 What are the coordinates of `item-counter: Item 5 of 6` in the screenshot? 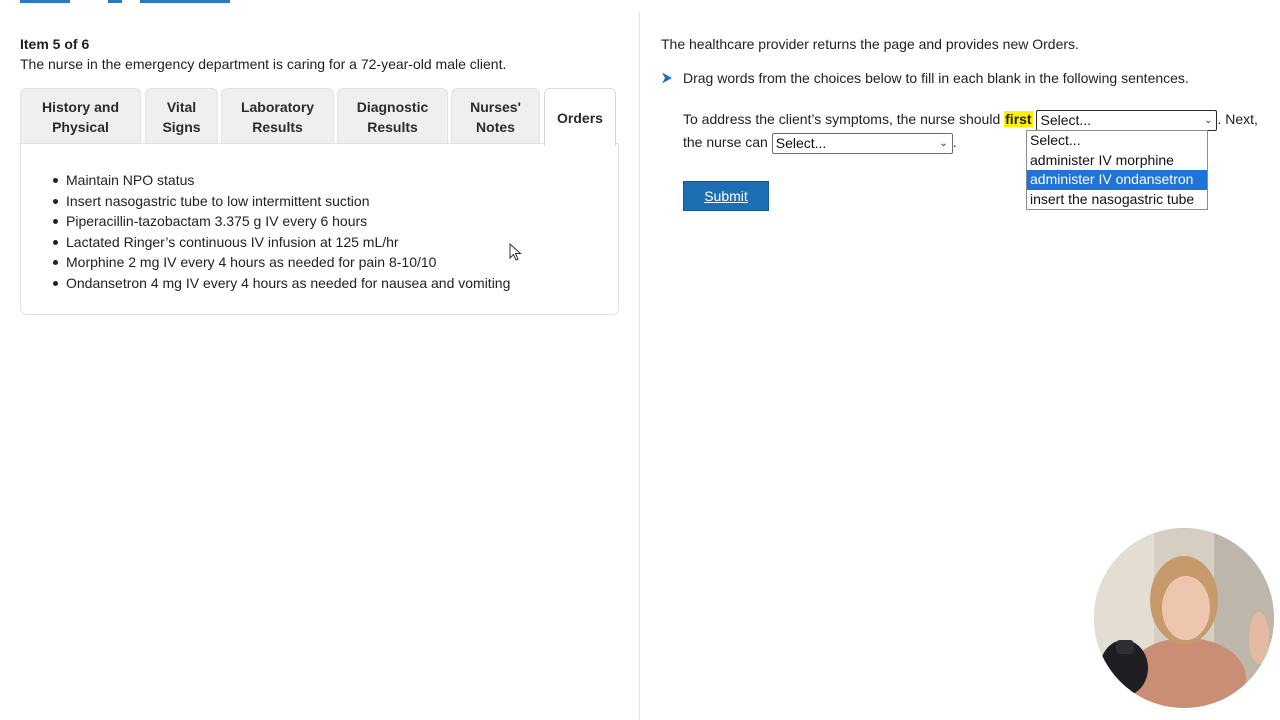 It's located at (55, 44).